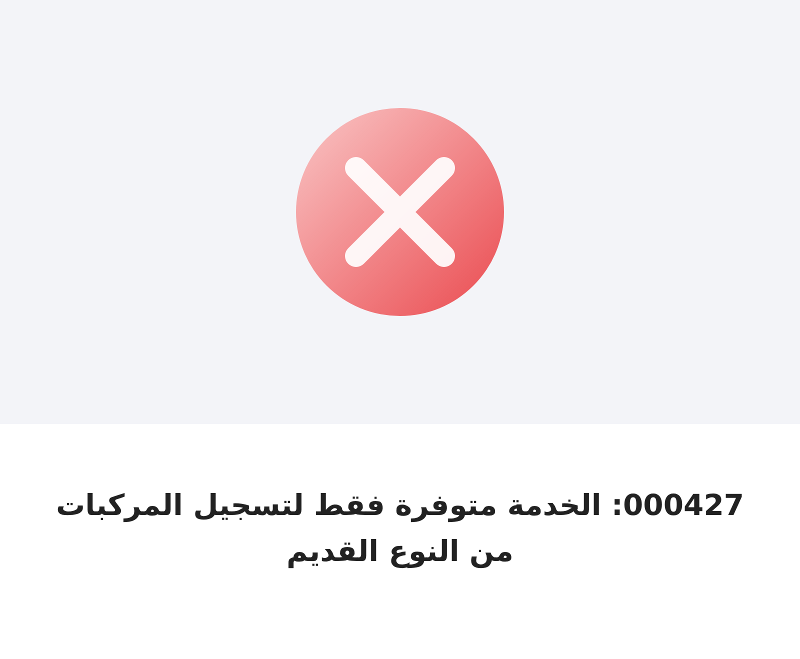  Describe the element at coordinates (400, 528) in the screenshot. I see `error-message: 000427: الخدمة متوفرة فقط لتسجيل المركبات من النوع القديم` at that location.